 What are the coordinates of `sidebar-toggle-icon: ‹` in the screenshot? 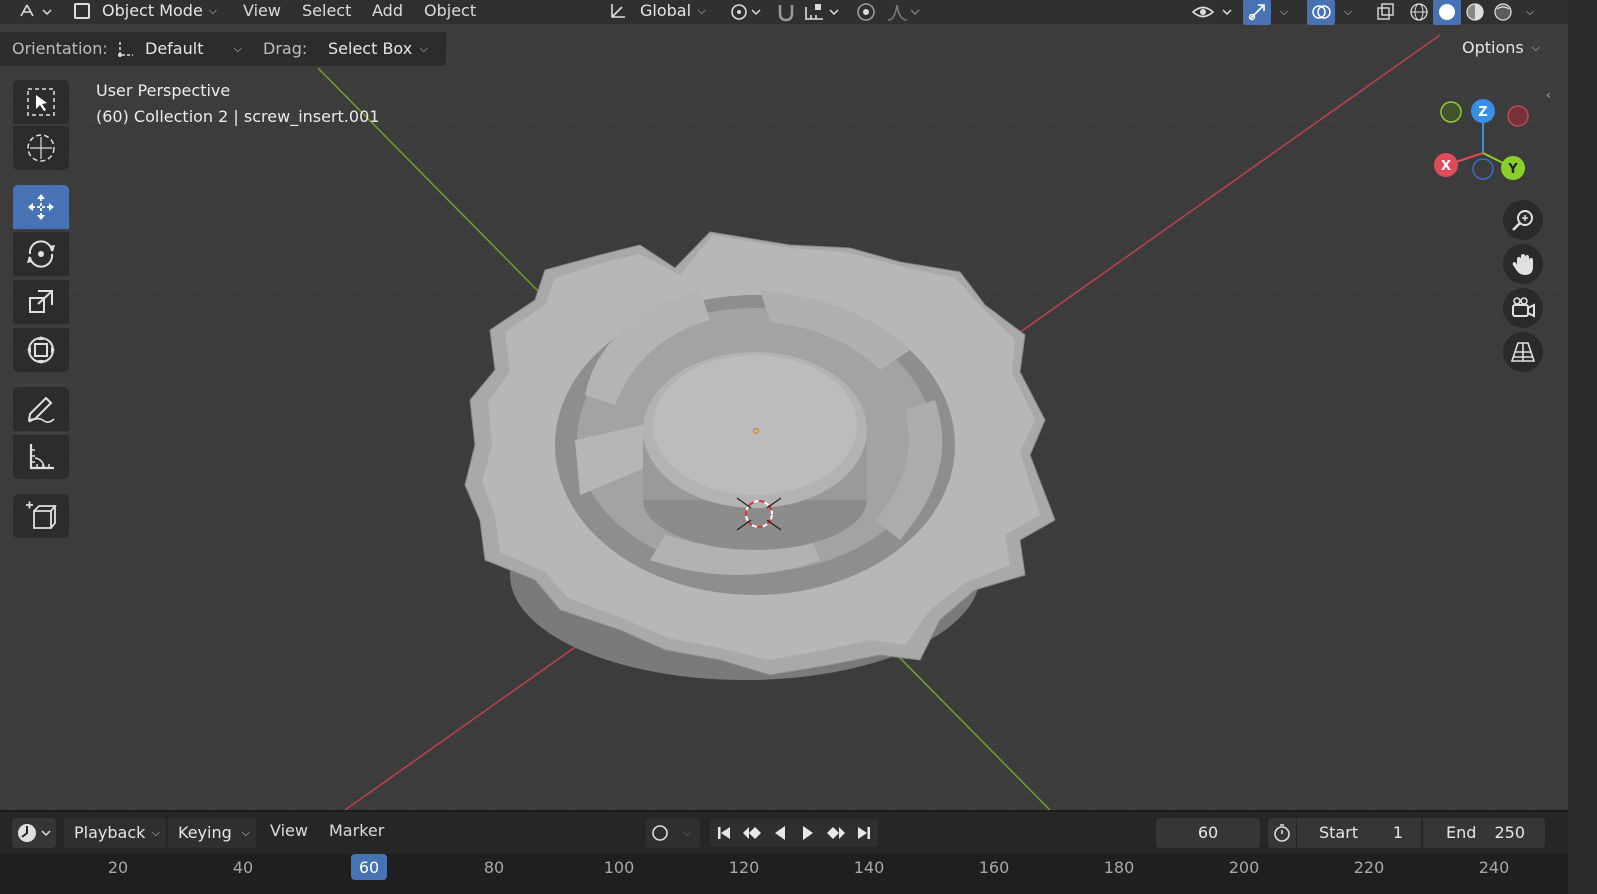 It's located at (1548, 95).